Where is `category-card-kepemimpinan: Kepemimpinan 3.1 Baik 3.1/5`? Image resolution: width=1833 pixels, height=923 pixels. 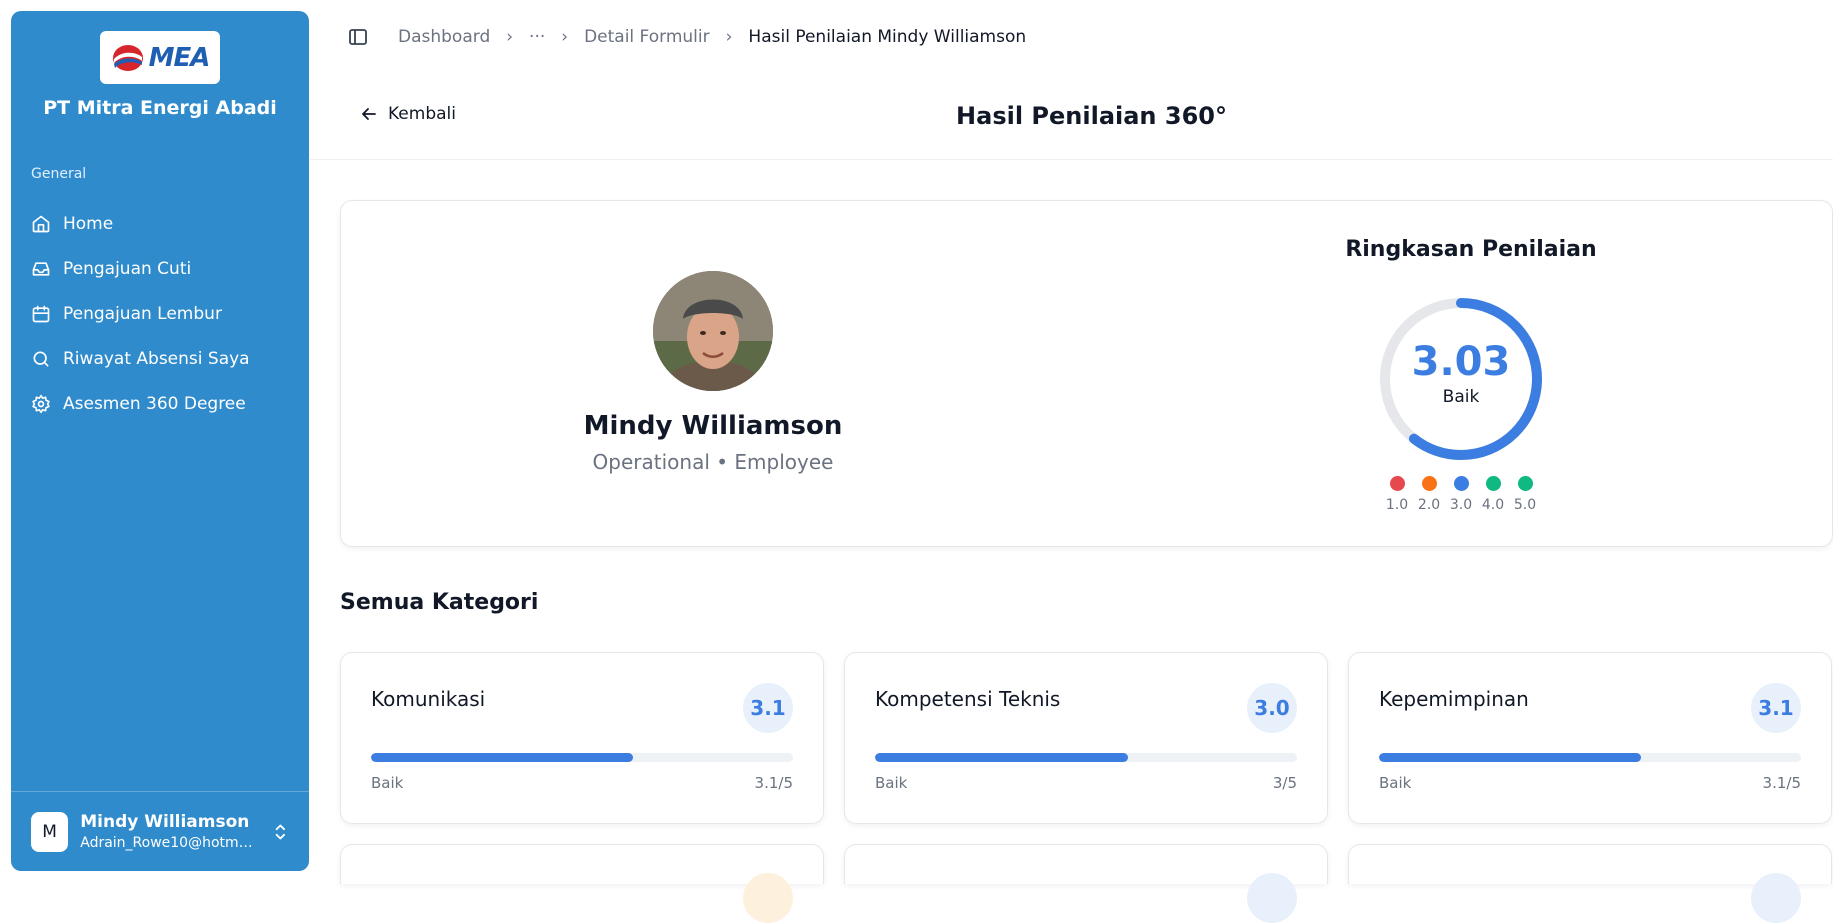
category-card-kepemimpinan: Kepemimpinan 3.1 Baik 3.1/5 is located at coordinates (1590, 738).